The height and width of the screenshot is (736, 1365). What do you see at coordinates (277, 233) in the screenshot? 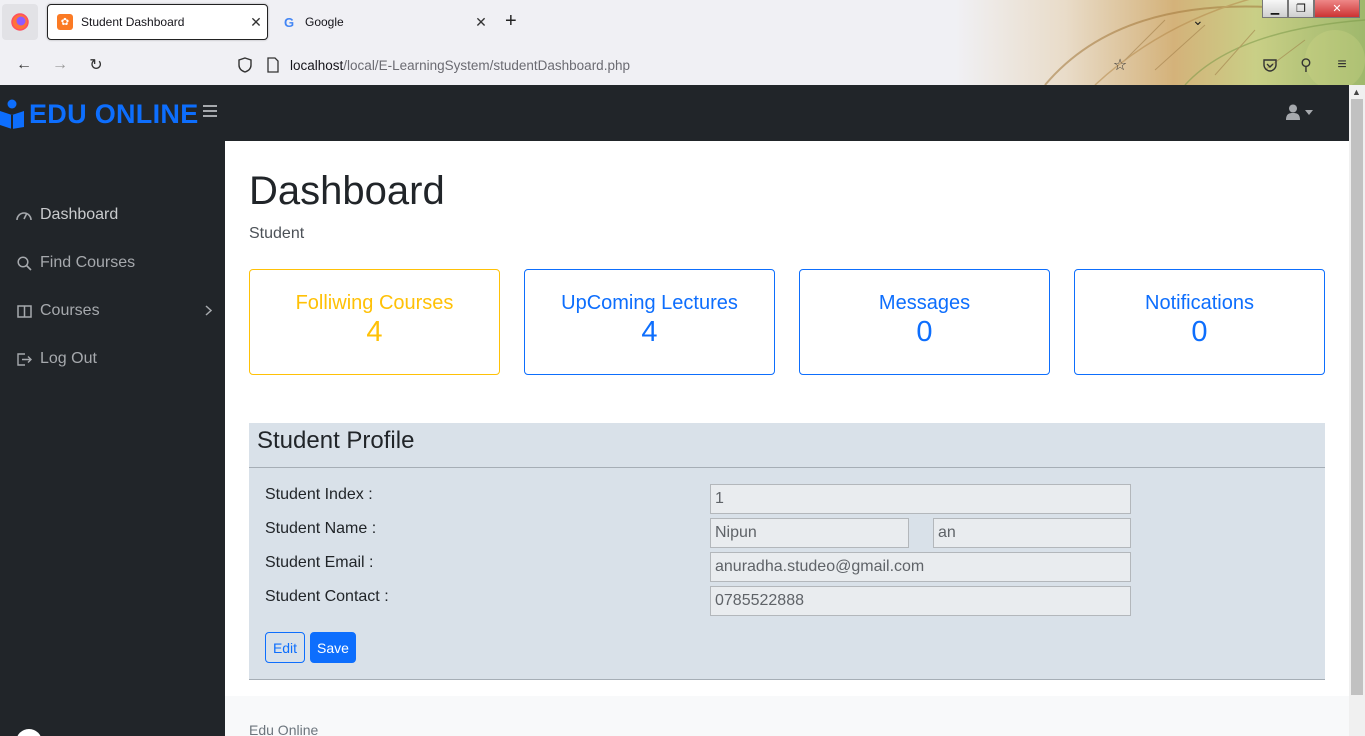
I see `breadcrumb: Student` at bounding box center [277, 233].